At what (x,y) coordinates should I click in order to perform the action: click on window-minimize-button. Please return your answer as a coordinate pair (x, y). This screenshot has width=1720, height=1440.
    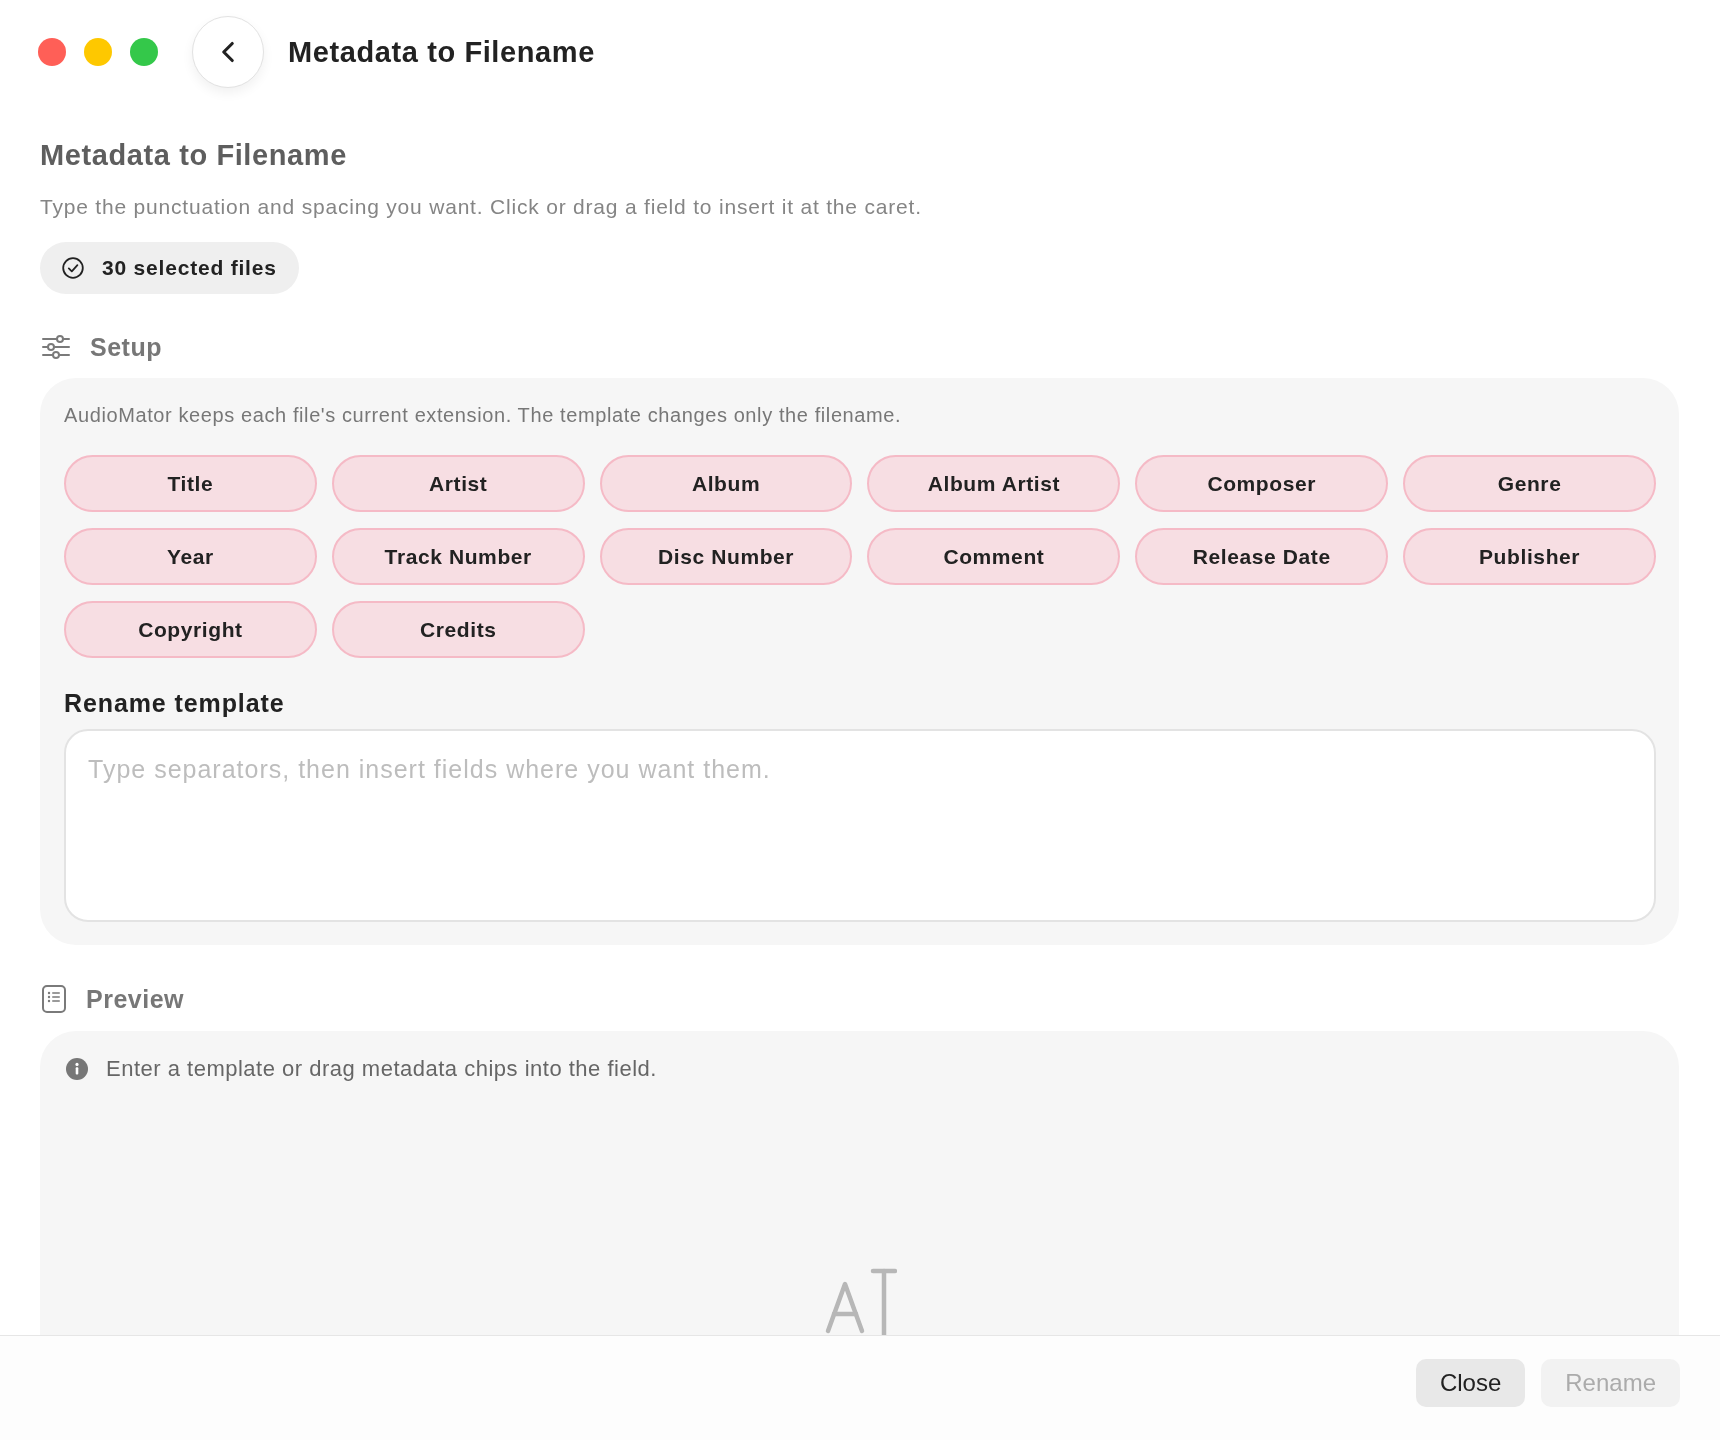
    Looking at the image, I should click on (98, 52).